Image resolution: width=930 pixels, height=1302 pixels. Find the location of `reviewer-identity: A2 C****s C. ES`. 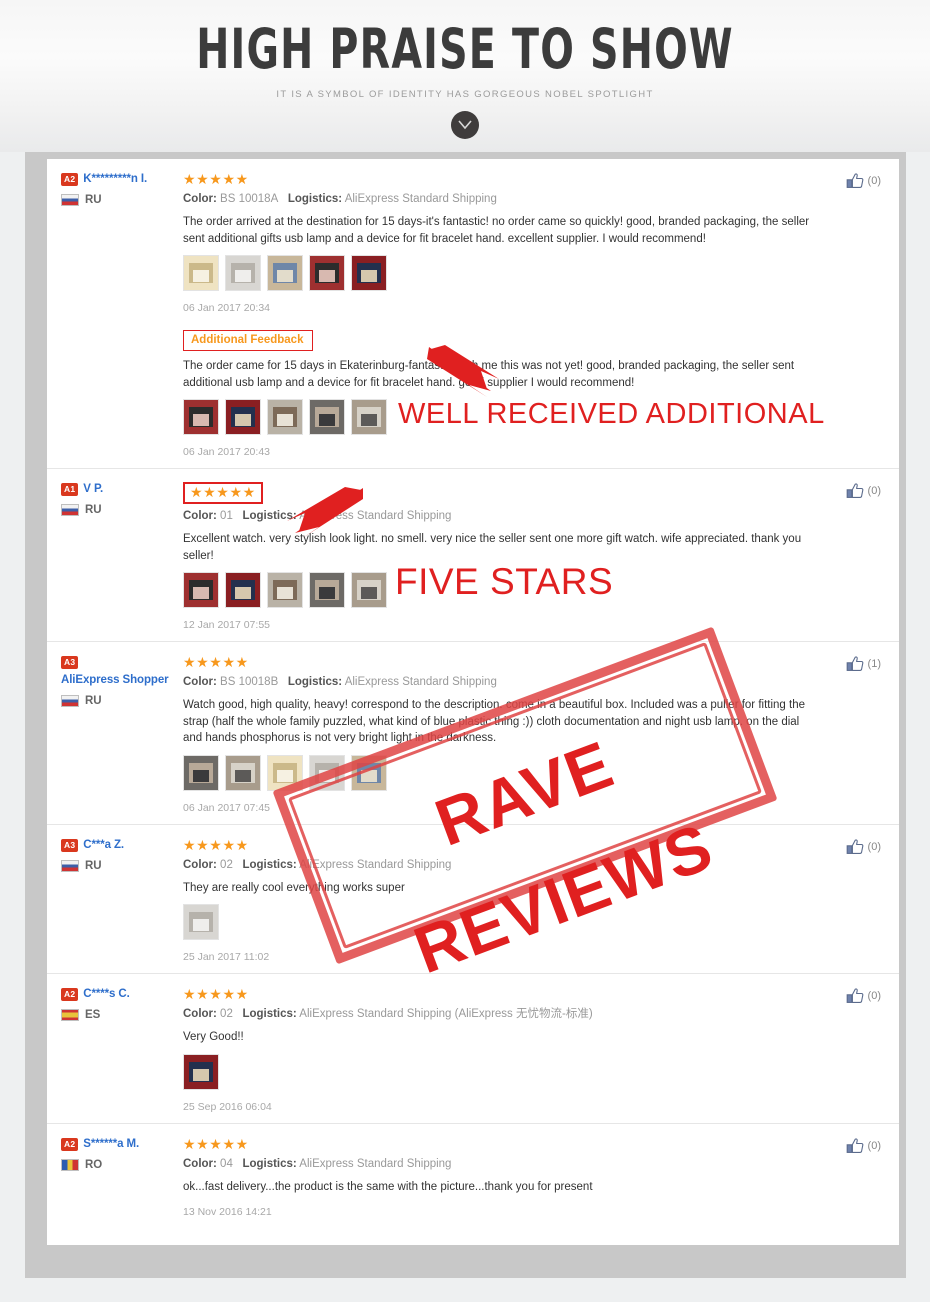

reviewer-identity: A2 C****s C. ES is located at coordinates (122, 1050).